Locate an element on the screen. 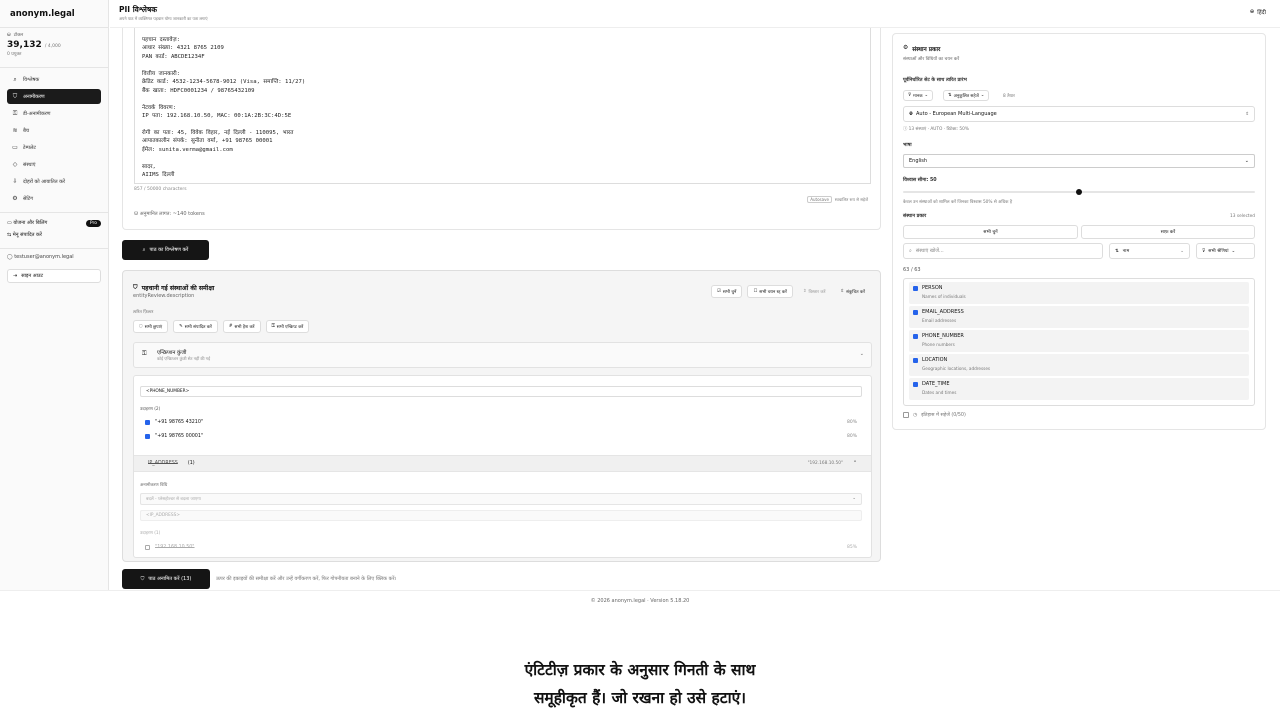 Image resolution: width=1280 pixels, height=720 pixels. language-value: English is located at coordinates (918, 161).